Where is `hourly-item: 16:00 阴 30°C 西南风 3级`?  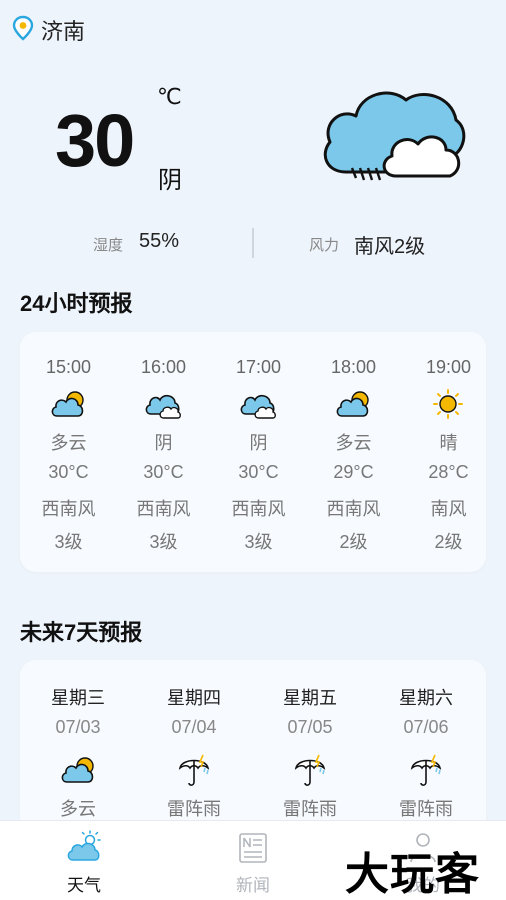
hourly-item: 16:00 阴 30°C 西南风 3级 is located at coordinates (163, 452).